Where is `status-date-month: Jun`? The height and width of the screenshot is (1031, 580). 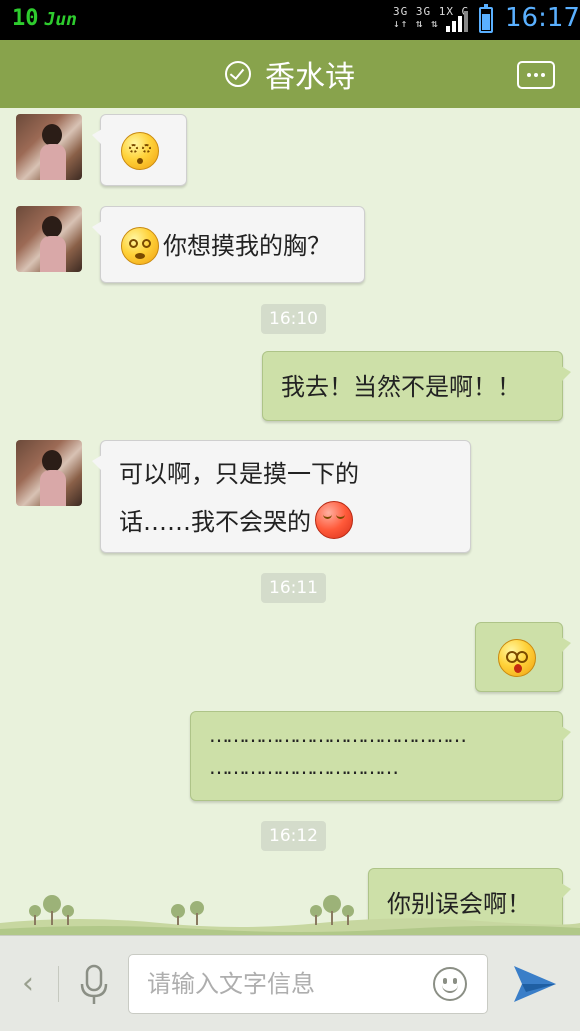
status-date-month: Jun is located at coordinates (61, 19).